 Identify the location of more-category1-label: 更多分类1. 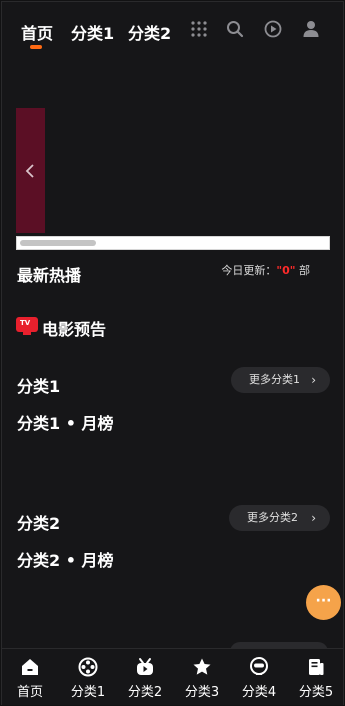
(274, 379).